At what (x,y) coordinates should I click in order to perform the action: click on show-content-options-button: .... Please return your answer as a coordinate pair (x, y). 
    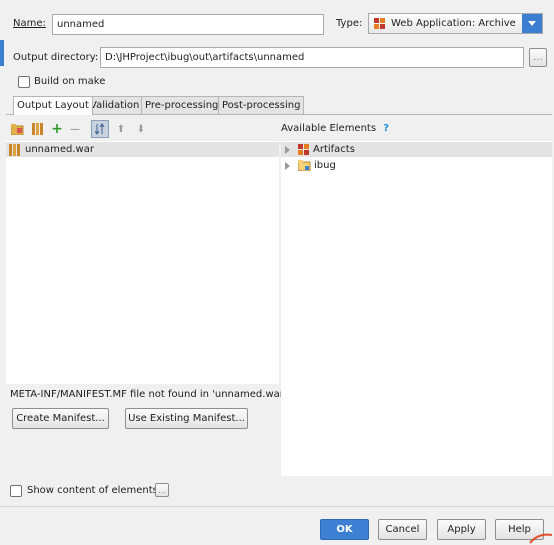
    Looking at the image, I should click on (162, 490).